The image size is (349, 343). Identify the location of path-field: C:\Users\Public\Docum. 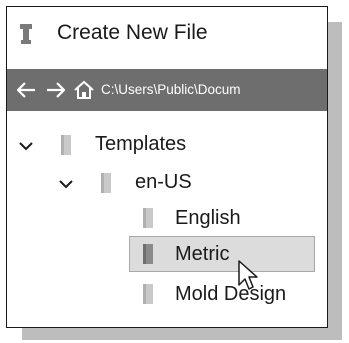
(171, 90).